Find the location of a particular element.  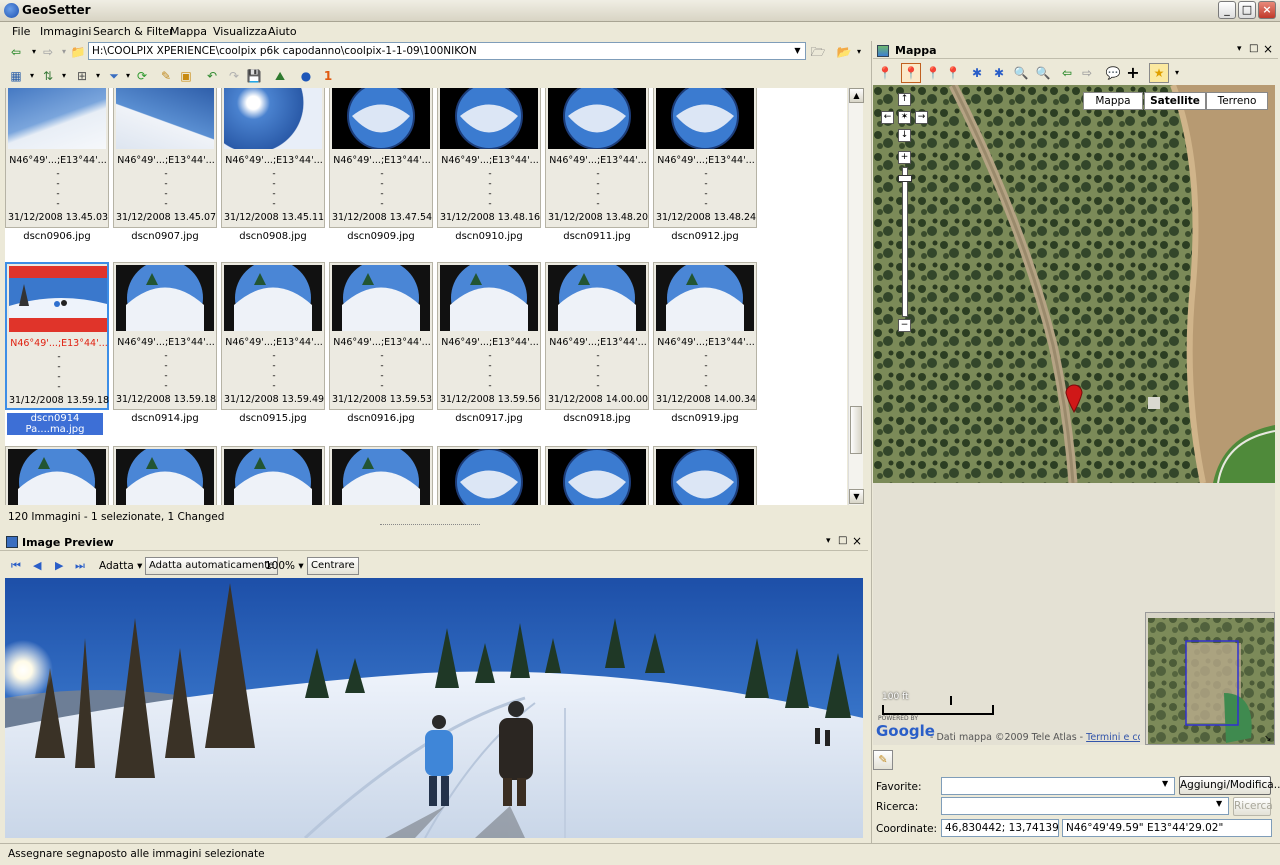

pan-up-icon: ↑ is located at coordinates (904, 99).